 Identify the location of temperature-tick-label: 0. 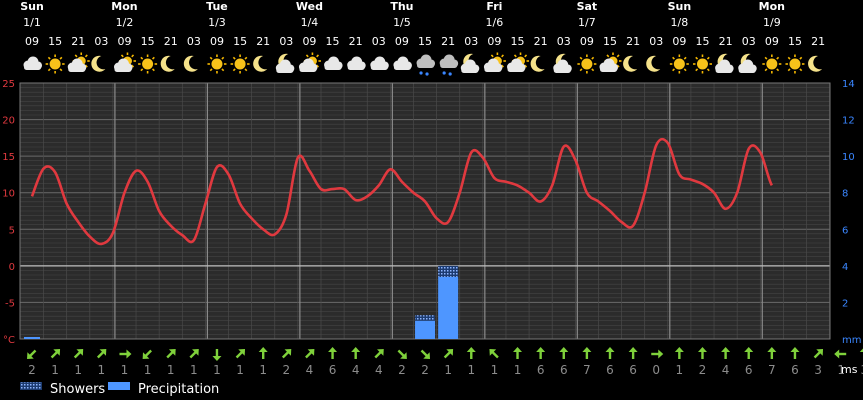
(12, 267).